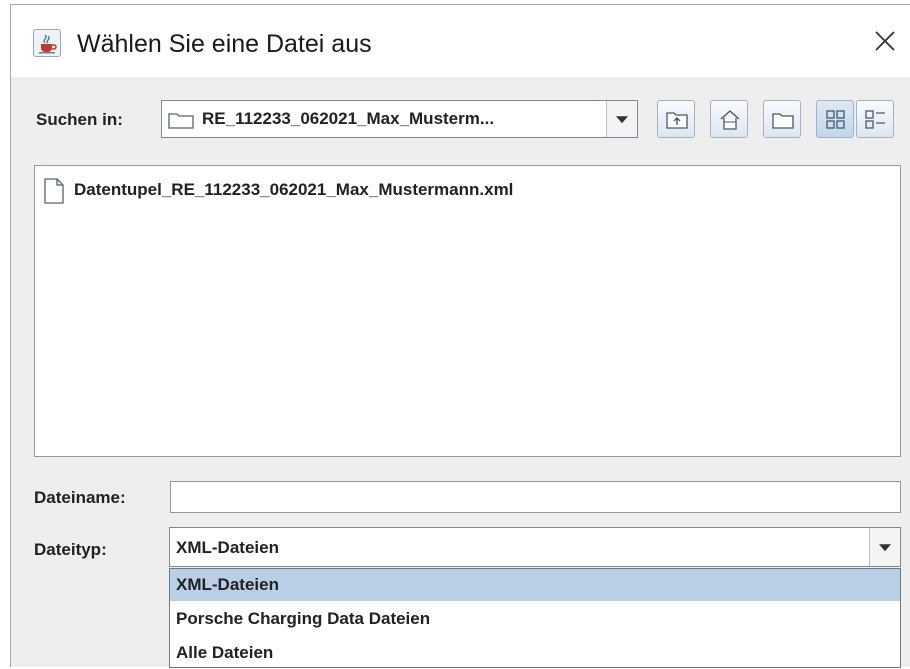  I want to click on file-icon, so click(54, 191).